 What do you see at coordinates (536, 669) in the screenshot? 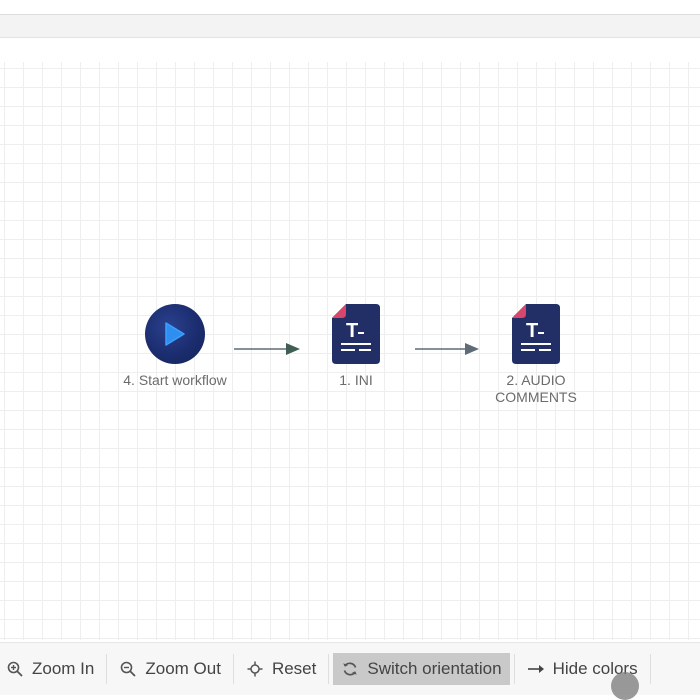
I see `arrow-right-icon` at bounding box center [536, 669].